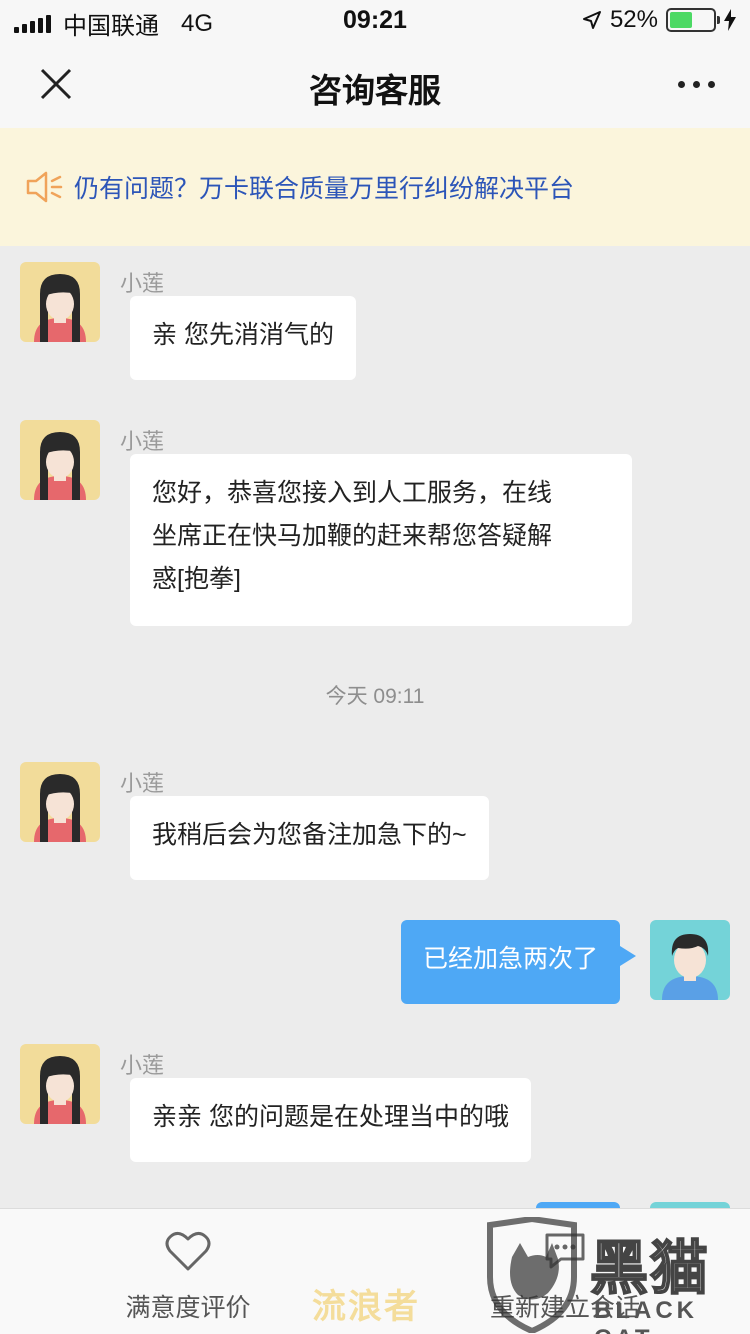  I want to click on message-line: 惑[抱拳], so click(196, 579).